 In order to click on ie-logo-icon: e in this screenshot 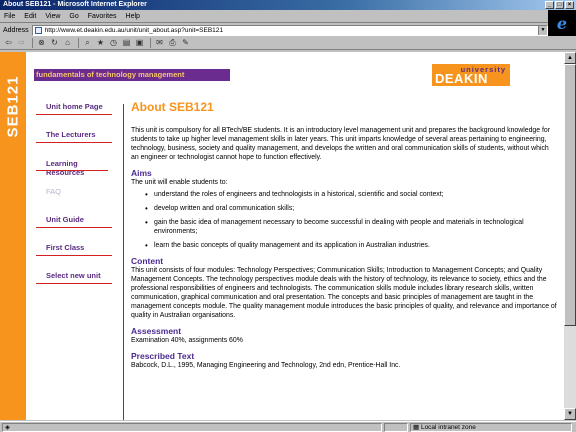, I will do `click(562, 23)`.